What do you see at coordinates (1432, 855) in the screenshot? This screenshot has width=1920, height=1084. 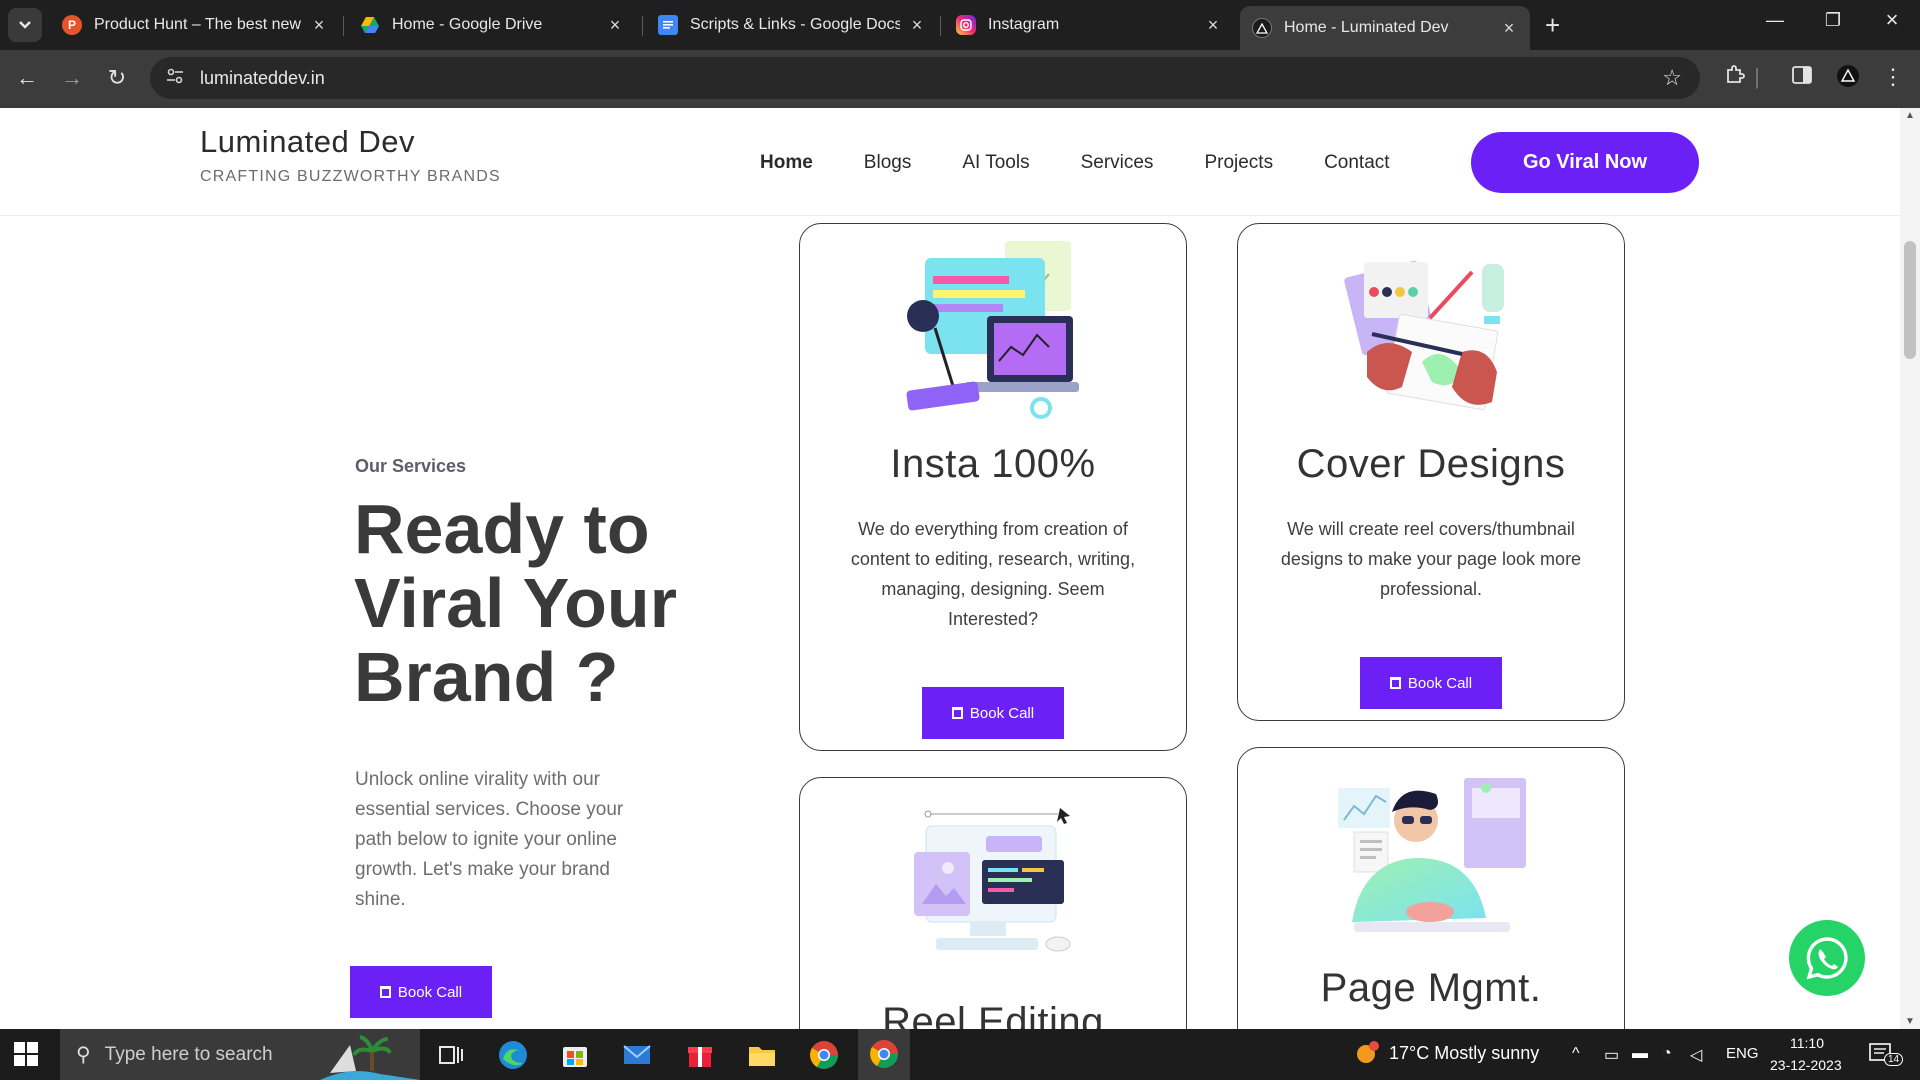 I see `analytics-person-illustration` at bounding box center [1432, 855].